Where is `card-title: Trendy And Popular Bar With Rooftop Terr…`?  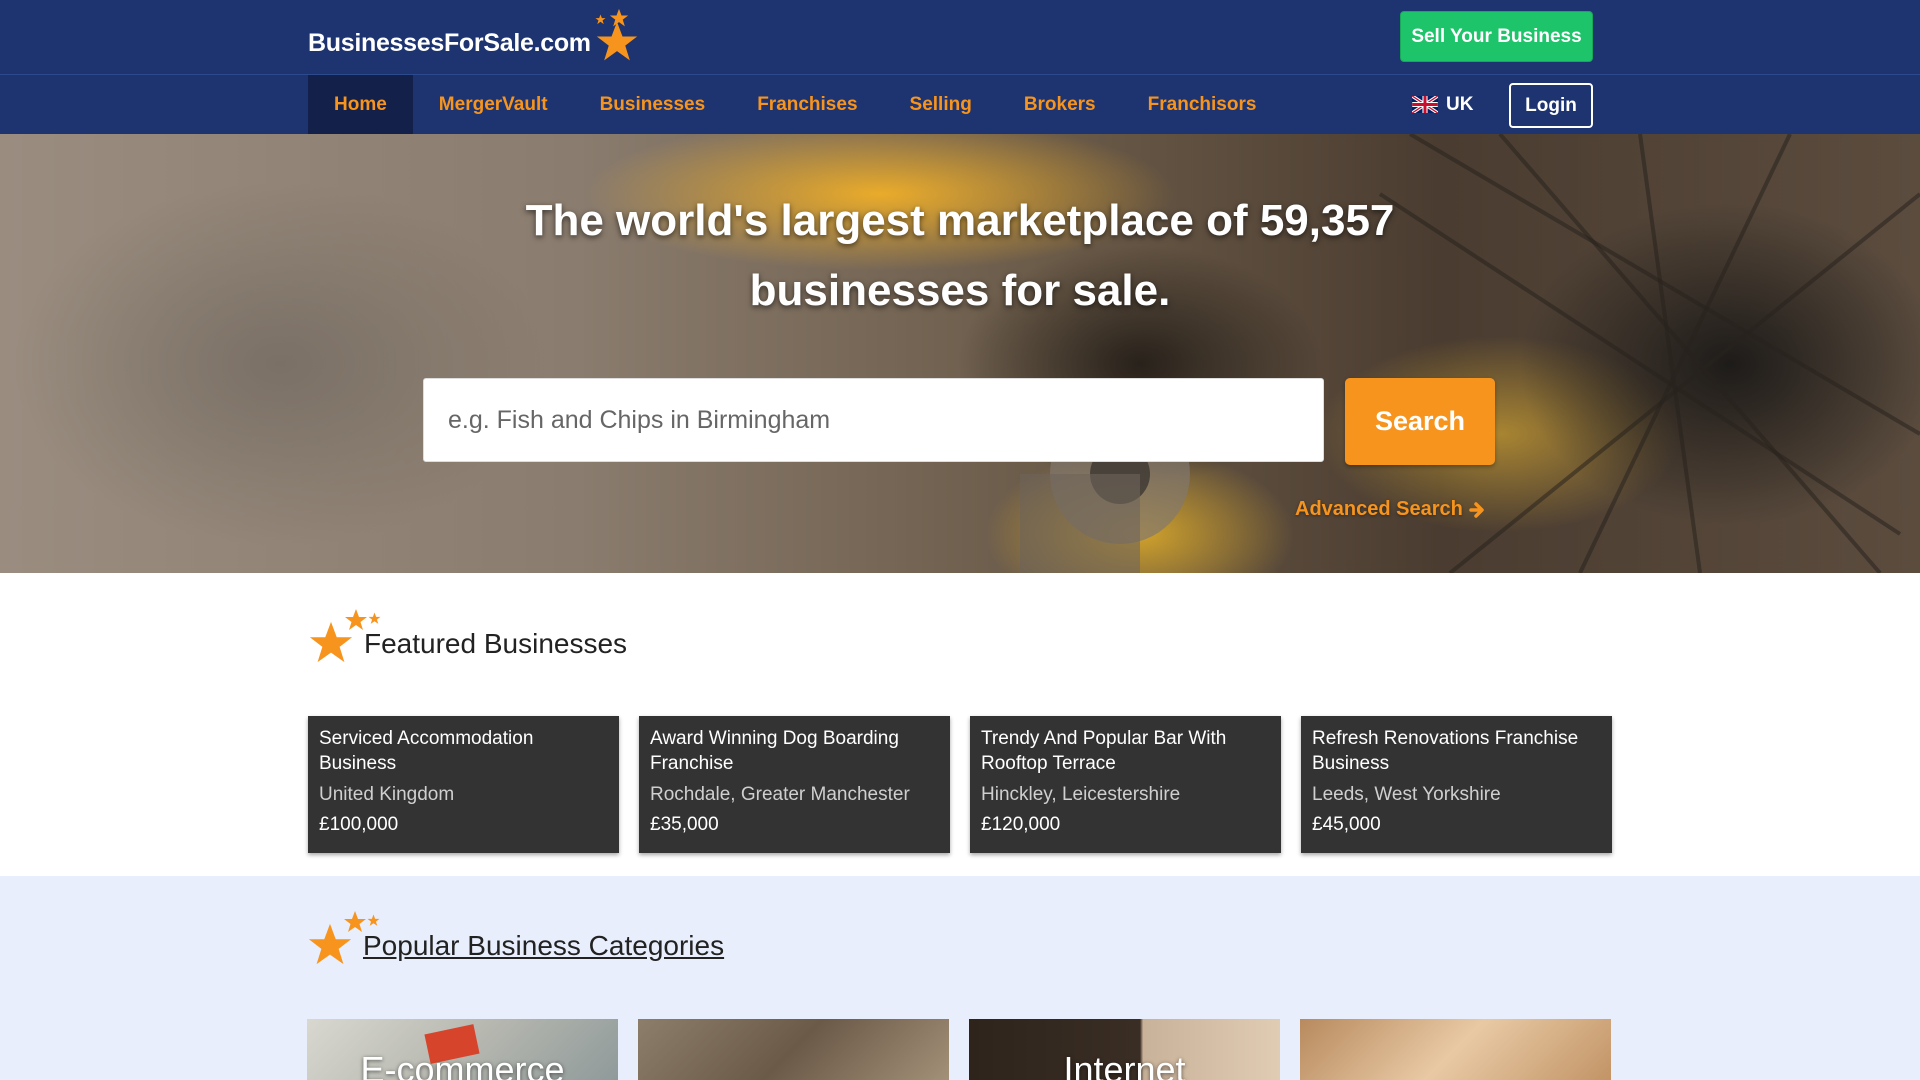 card-title: Trendy And Popular Bar With Rooftop Terr… is located at coordinates (1104, 751).